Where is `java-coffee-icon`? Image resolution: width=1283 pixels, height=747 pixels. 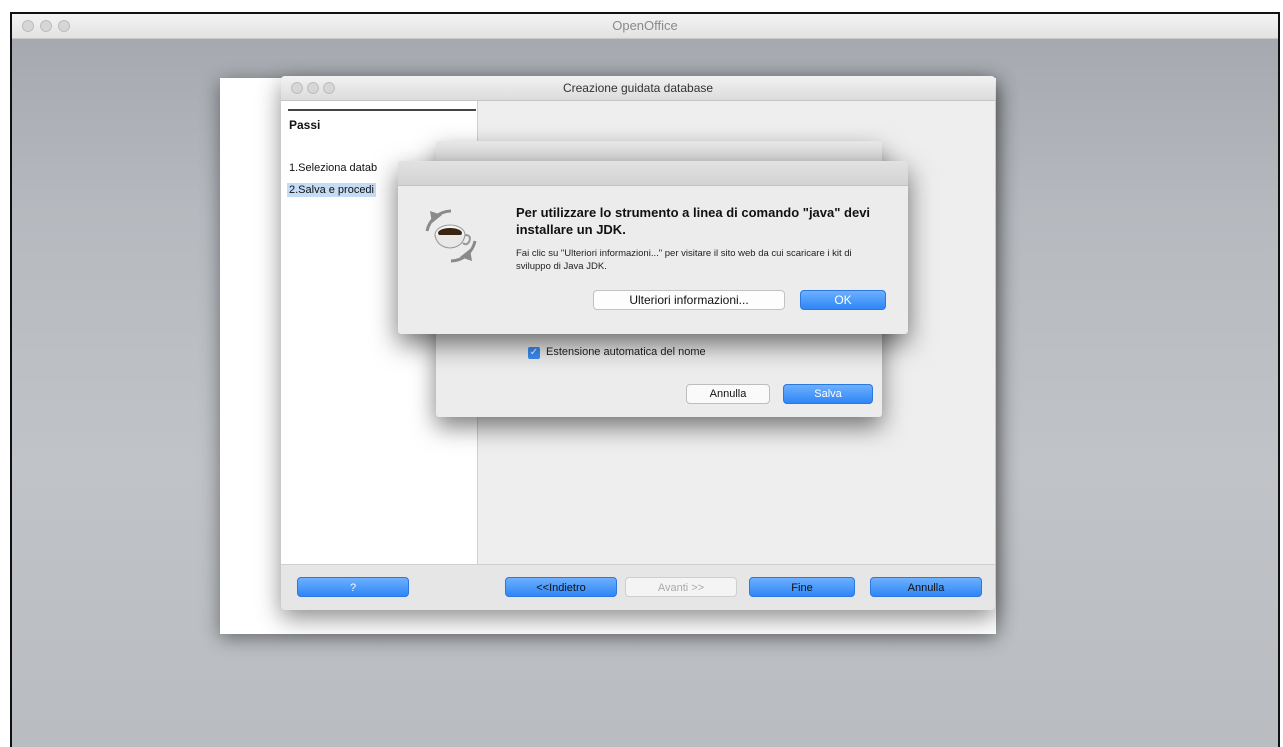 java-coffee-icon is located at coordinates (451, 236).